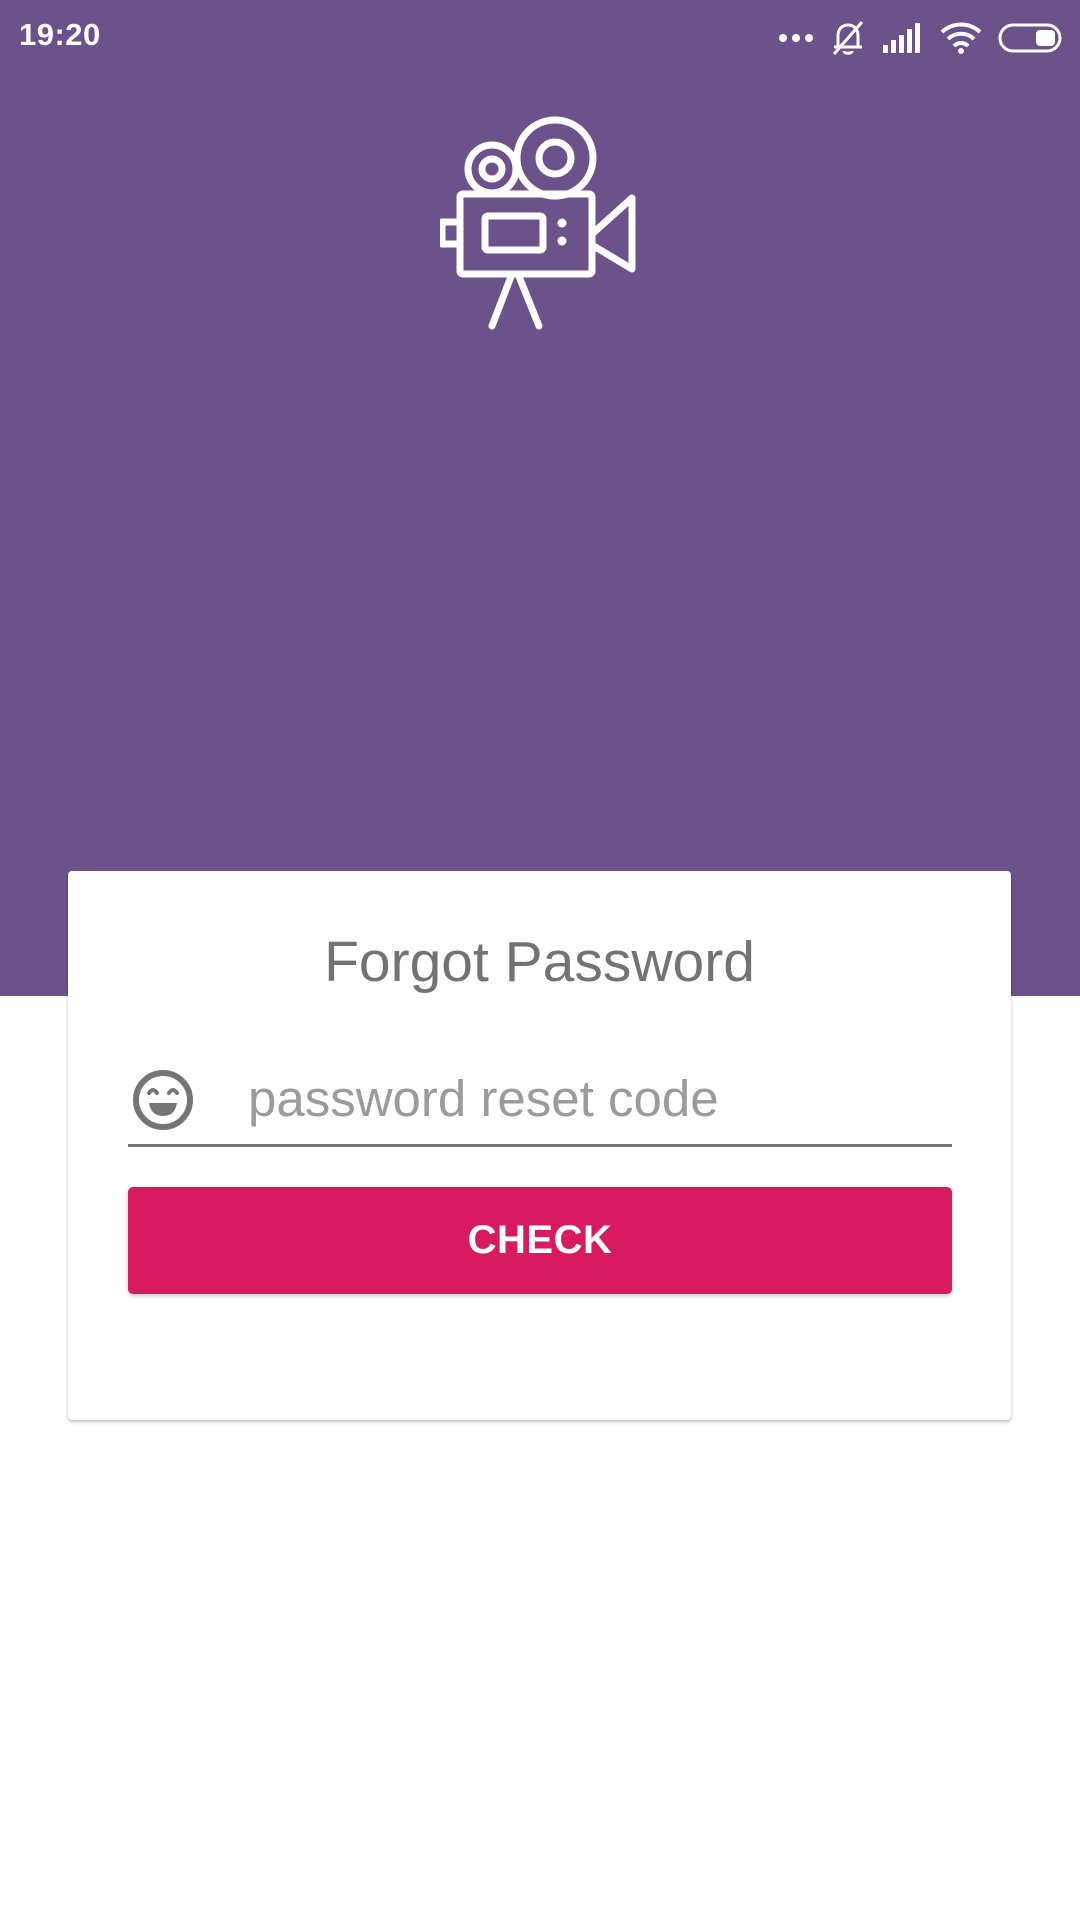 This screenshot has width=1080, height=1920. Describe the element at coordinates (848, 38) in the screenshot. I see `bell-off-icon` at that location.